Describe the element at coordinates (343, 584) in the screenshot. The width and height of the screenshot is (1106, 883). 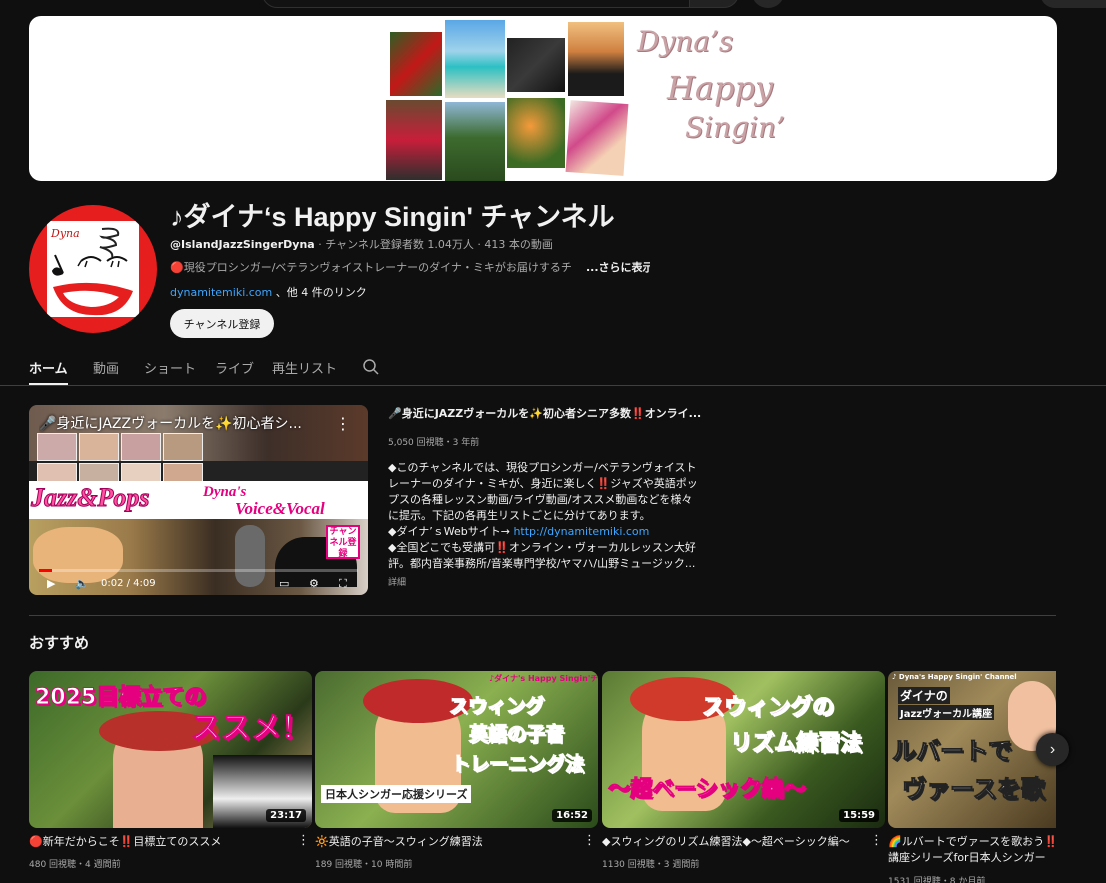
I see `fullscreen-icon: ⛶` at that location.